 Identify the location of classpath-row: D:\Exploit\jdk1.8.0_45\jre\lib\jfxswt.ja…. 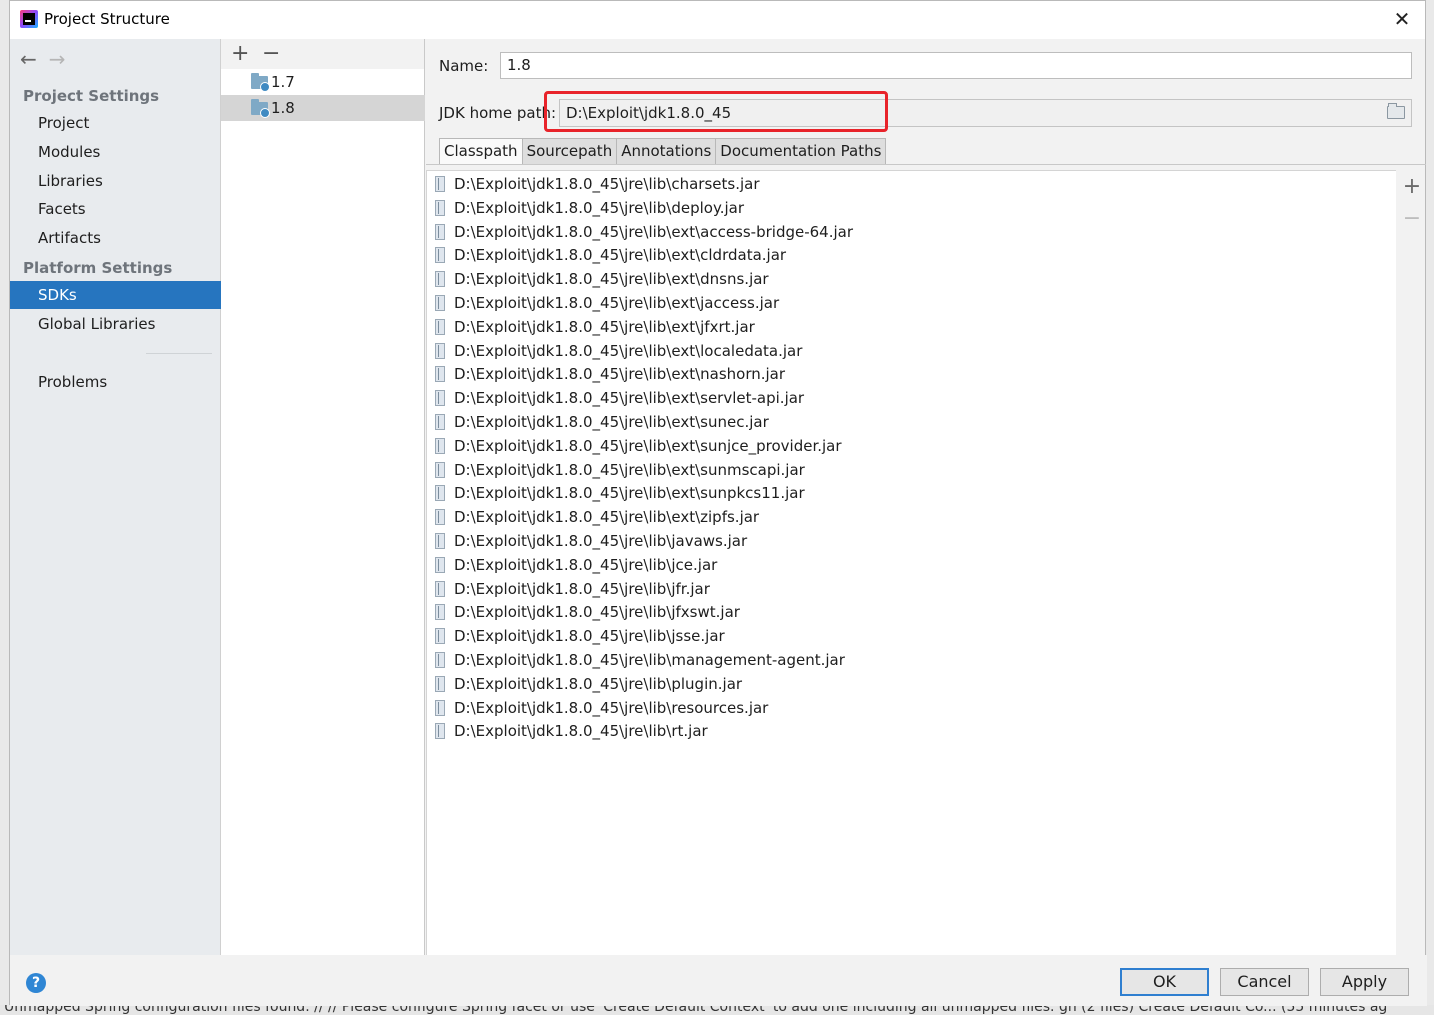
(911, 612).